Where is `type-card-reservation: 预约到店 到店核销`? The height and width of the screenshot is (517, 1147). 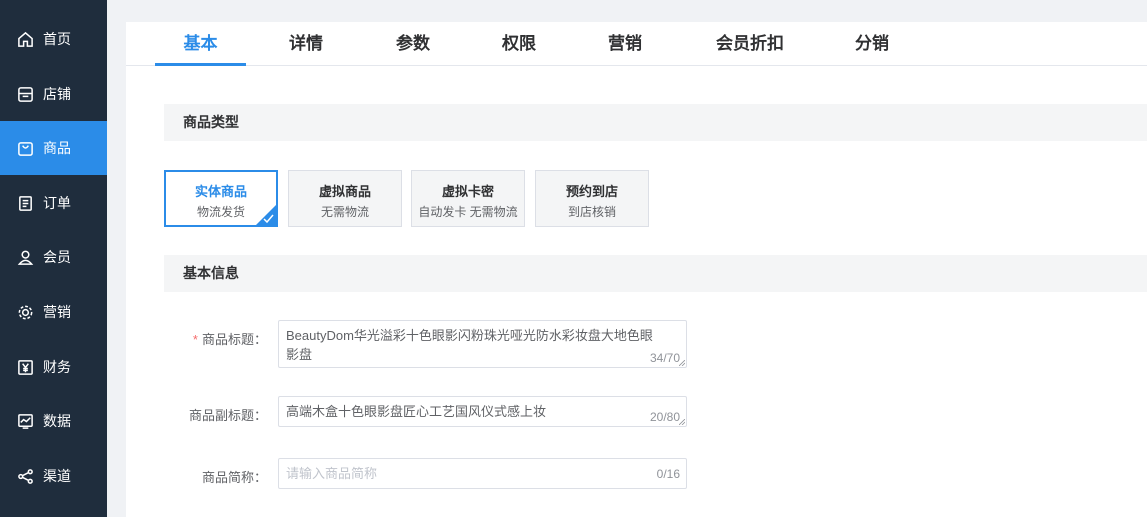
type-card-reservation: 预约到店 到店核销 is located at coordinates (592, 198).